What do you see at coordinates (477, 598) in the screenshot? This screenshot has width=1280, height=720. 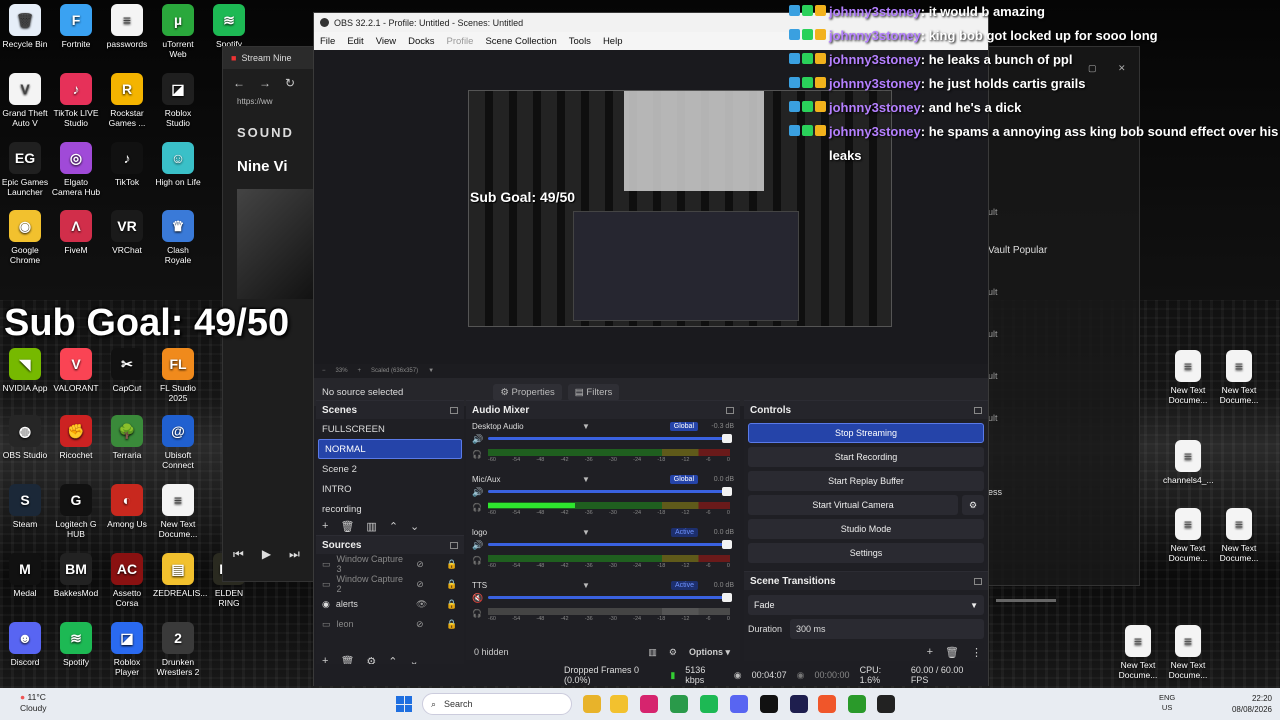 I see `mute-icon: 🔇` at bounding box center [477, 598].